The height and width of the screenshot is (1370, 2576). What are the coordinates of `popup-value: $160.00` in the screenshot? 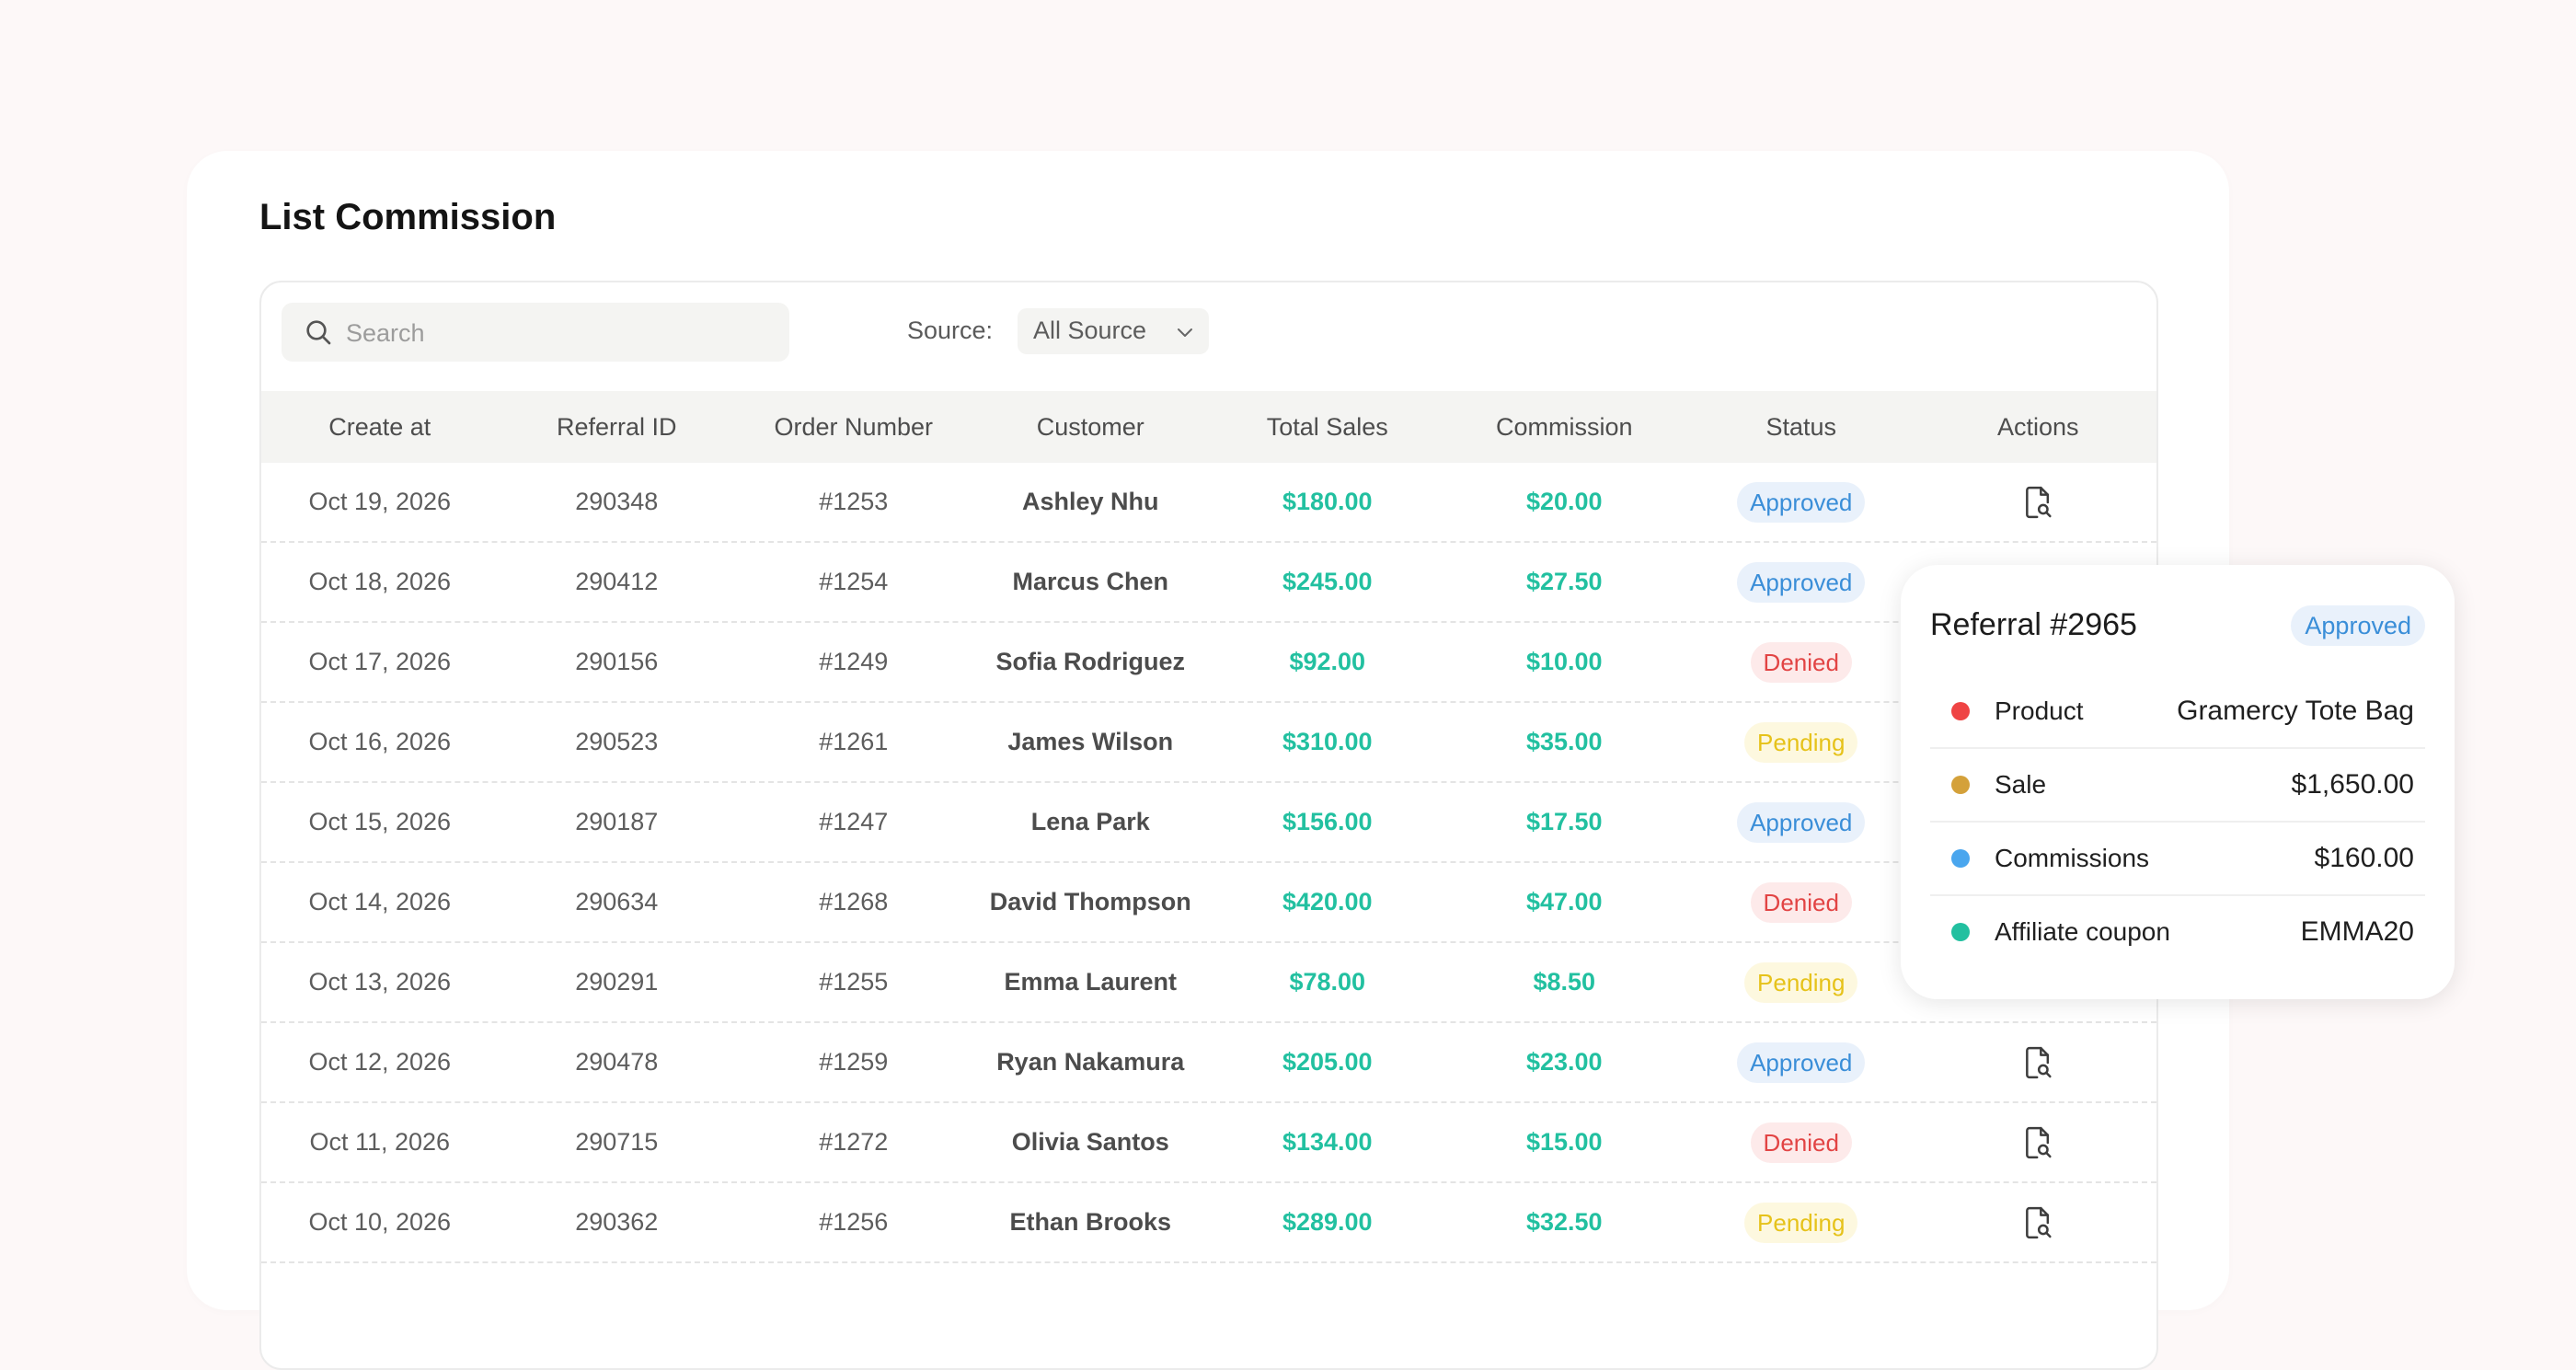 It's located at (2364, 858).